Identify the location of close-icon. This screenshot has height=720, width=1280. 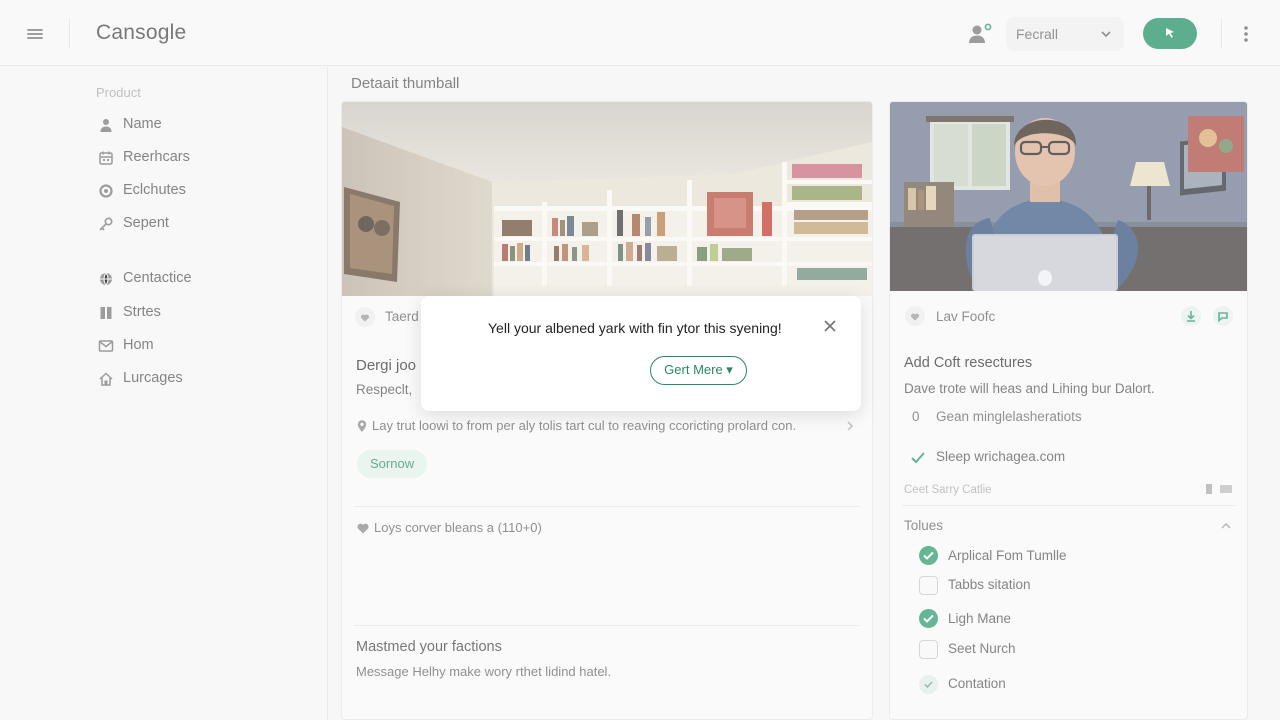
(830, 326).